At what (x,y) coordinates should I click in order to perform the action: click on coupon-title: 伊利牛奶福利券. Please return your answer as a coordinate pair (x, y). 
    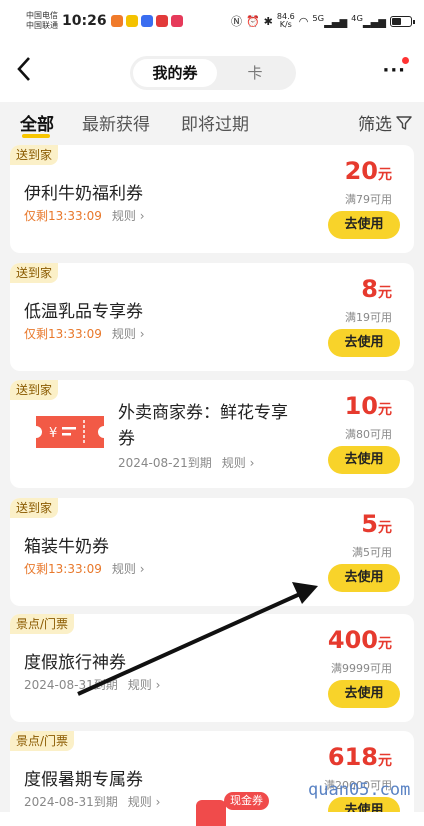
    Looking at the image, I should click on (83, 194).